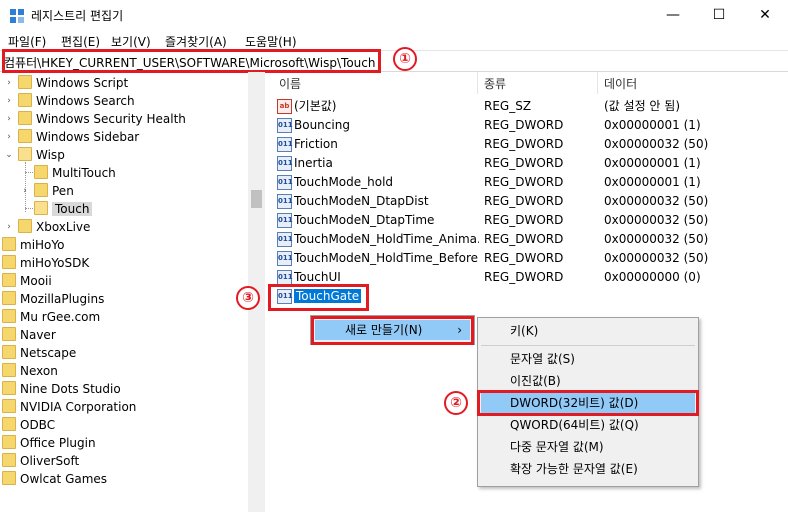  What do you see at coordinates (405, 59) in the screenshot?
I see `step-badge-1: ①` at bounding box center [405, 59].